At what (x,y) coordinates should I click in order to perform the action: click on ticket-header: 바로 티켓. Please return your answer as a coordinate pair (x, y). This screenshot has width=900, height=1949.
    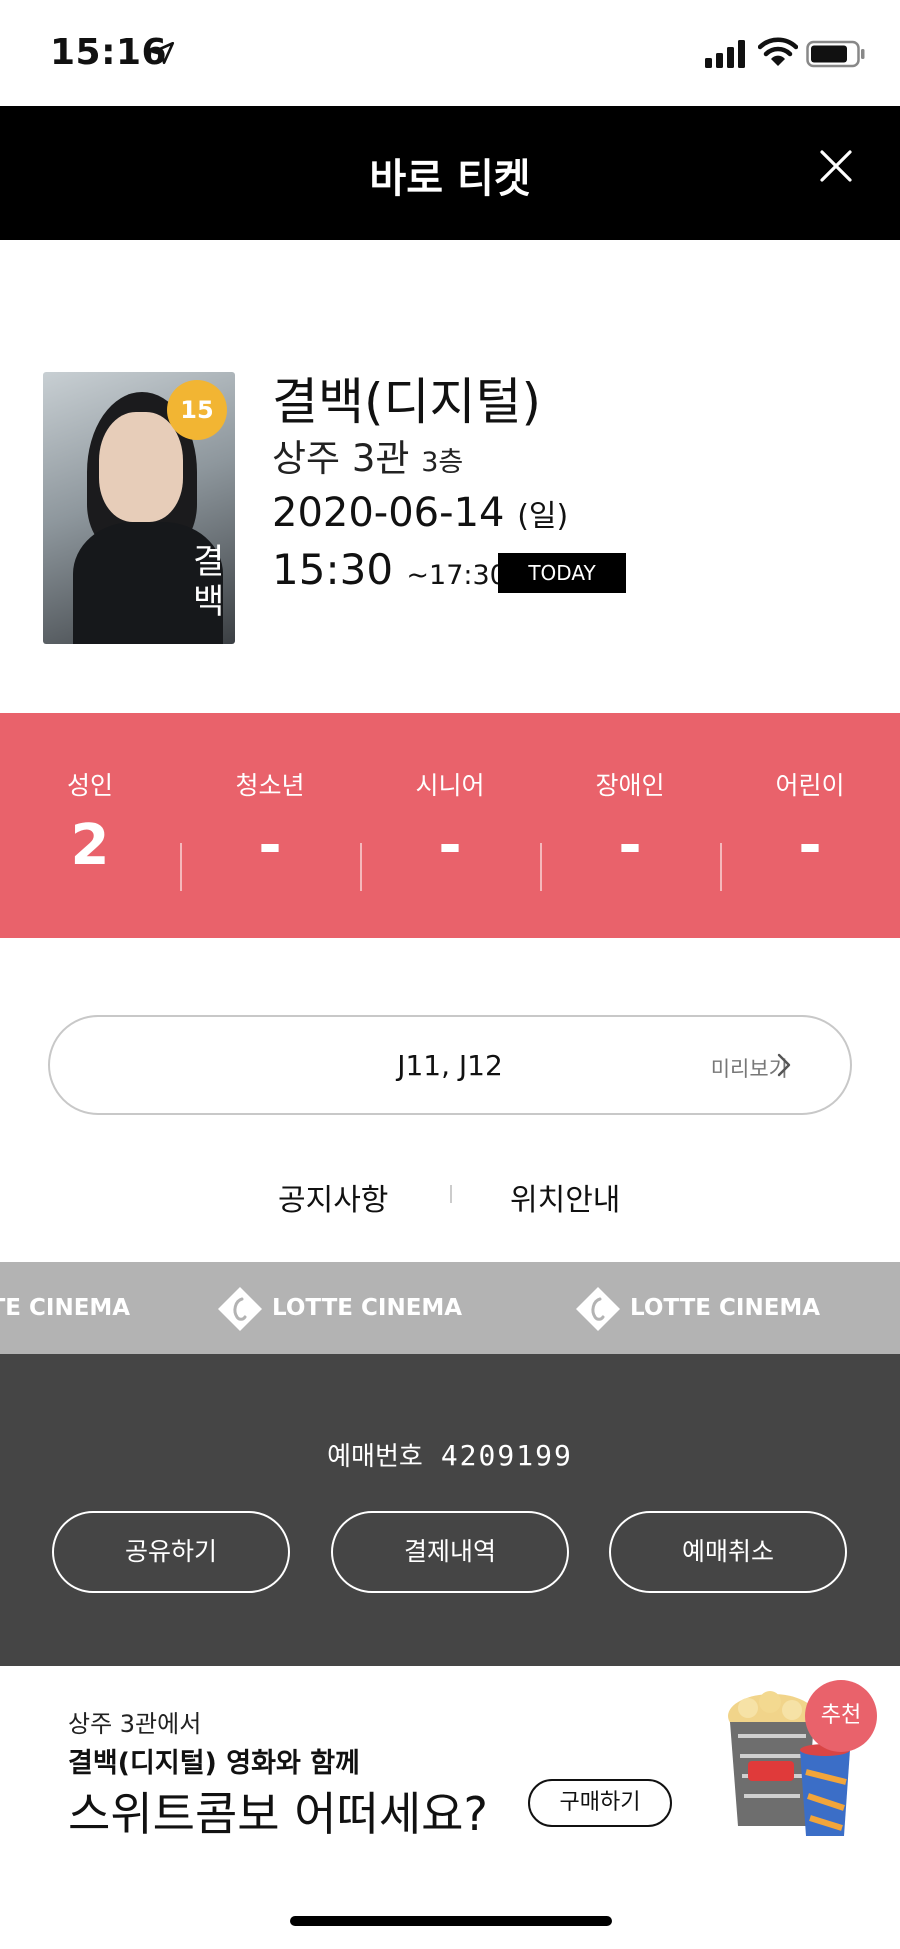
    Looking at the image, I should click on (450, 173).